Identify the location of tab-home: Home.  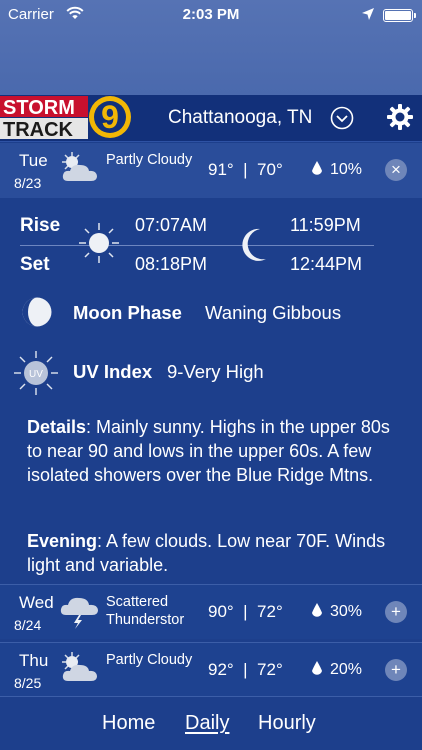
(128, 723).